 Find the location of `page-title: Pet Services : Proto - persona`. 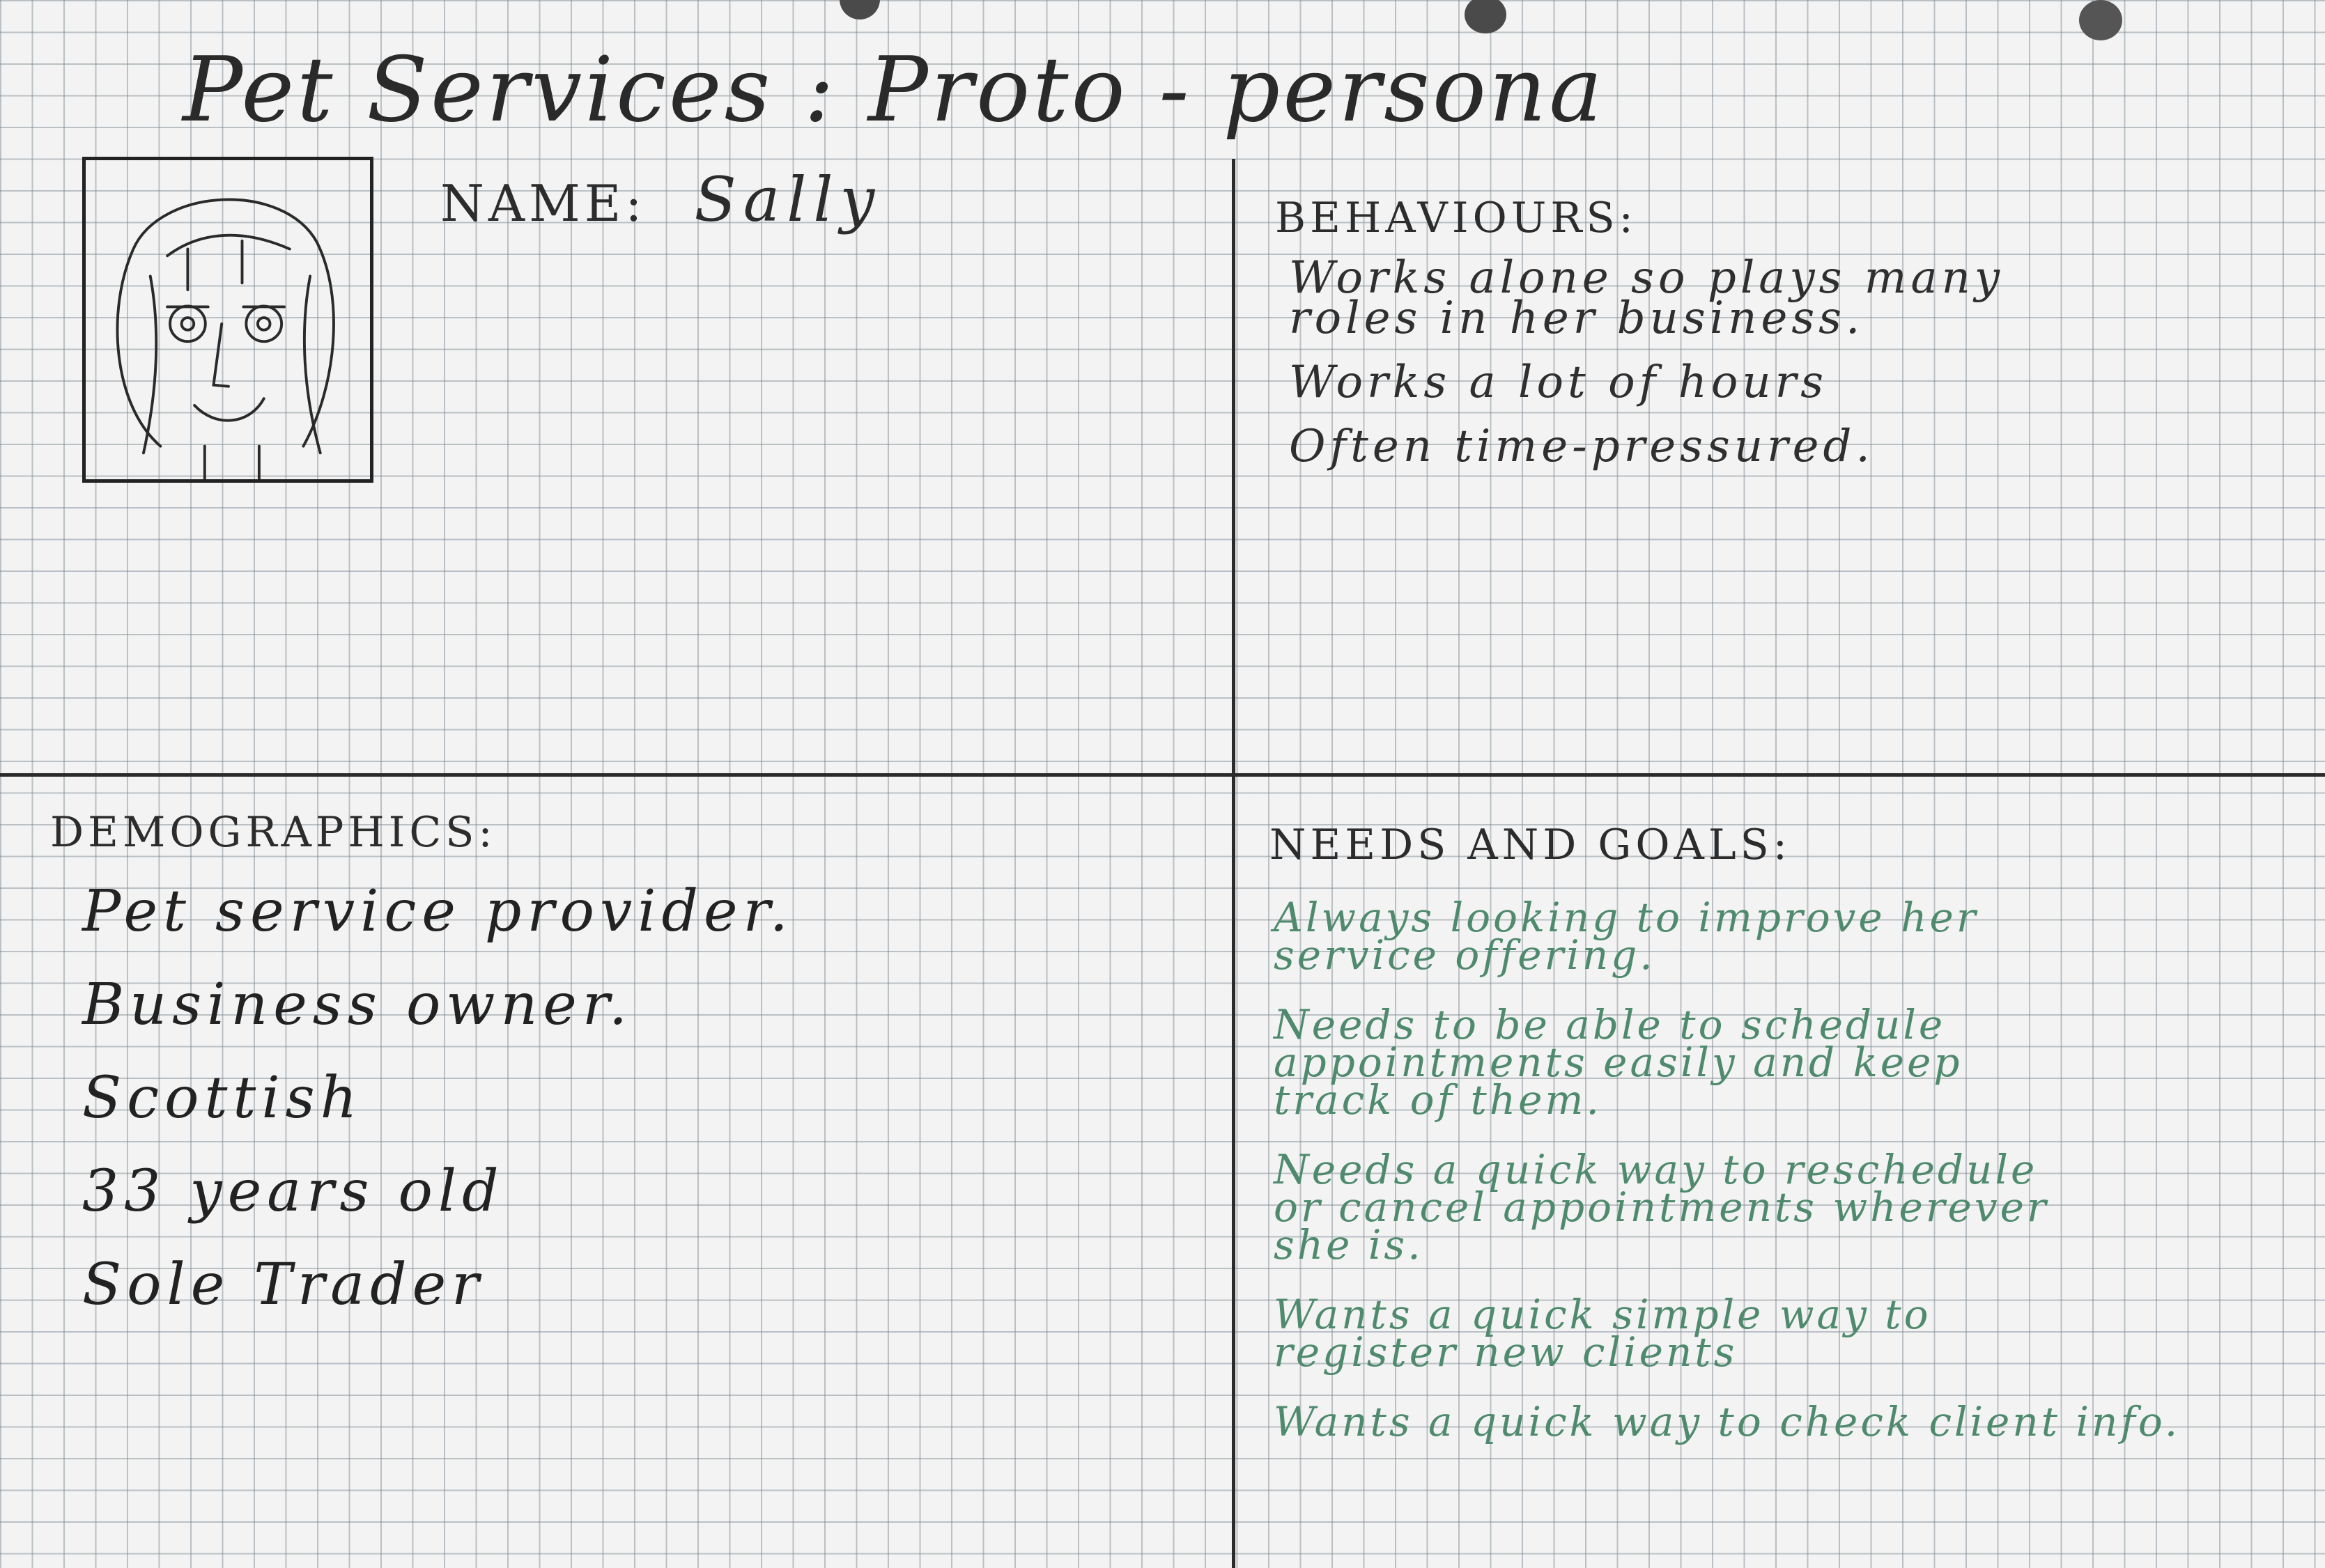

page-title: Pet Services : Proto - persona is located at coordinates (894, 90).